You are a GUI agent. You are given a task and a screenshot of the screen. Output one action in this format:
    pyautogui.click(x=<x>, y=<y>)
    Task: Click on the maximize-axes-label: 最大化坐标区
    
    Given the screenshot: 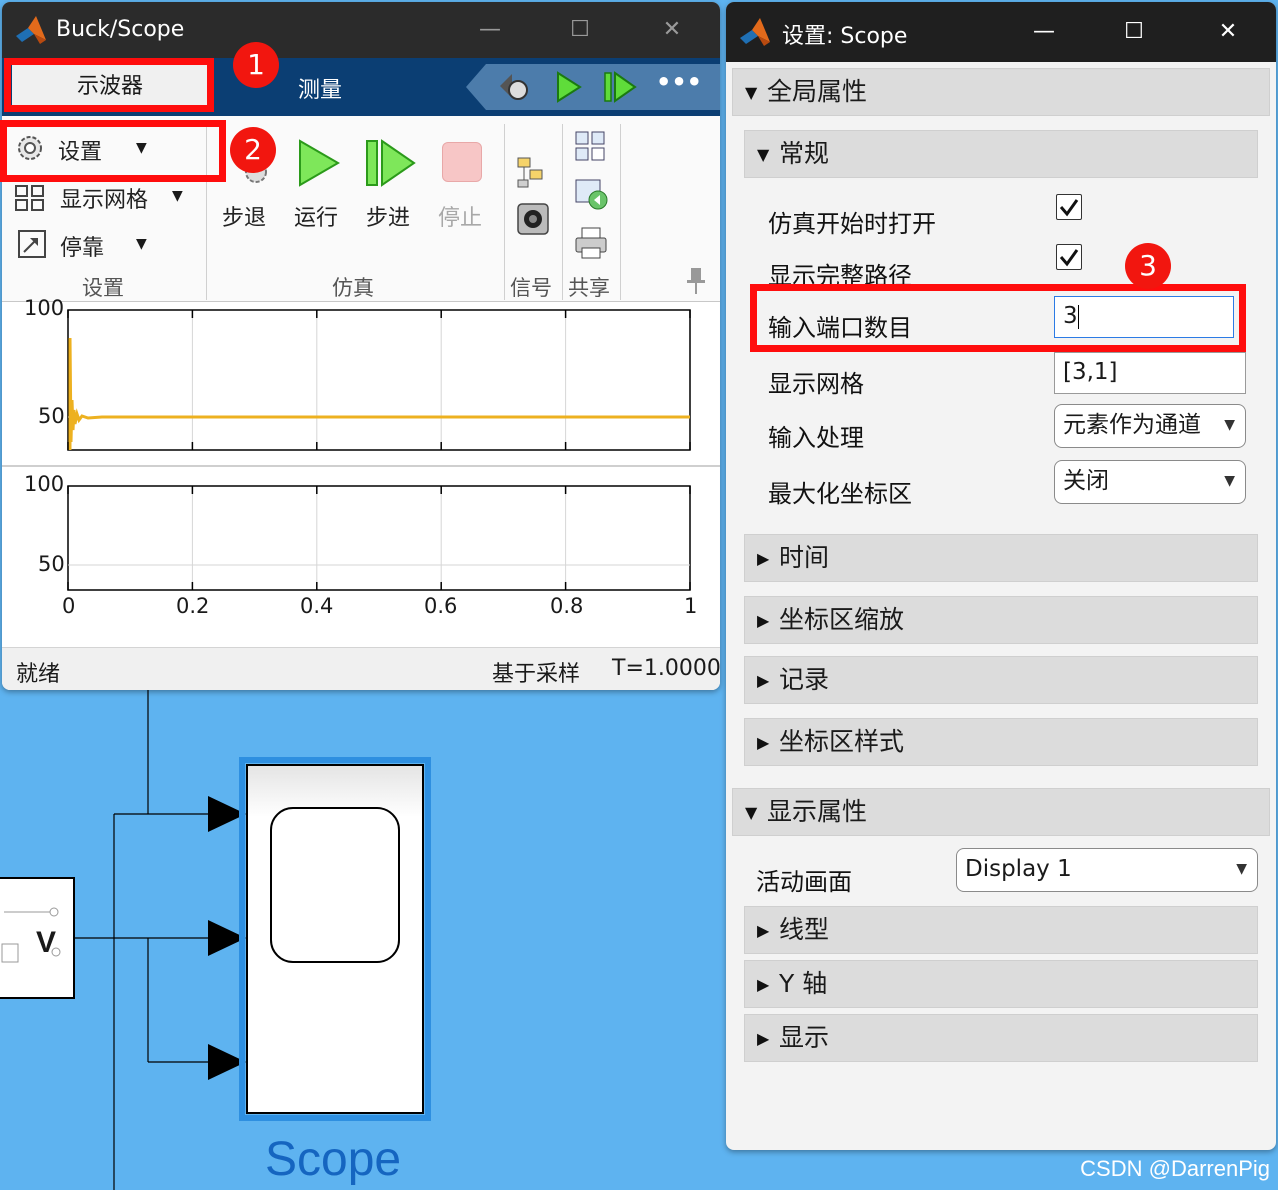 What is the action you would take?
    pyautogui.click(x=840, y=494)
    